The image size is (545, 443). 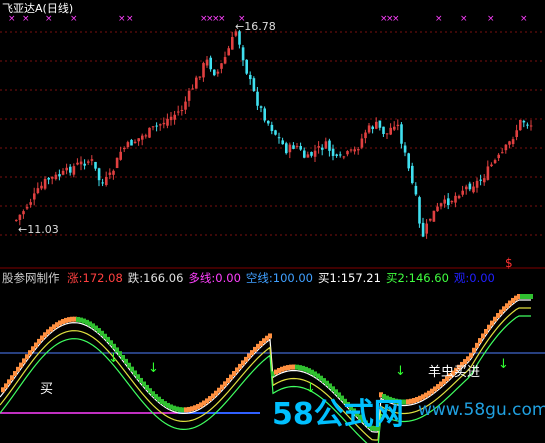 What do you see at coordinates (95, 278) in the screenshot?
I see `indicator-item: 涨:172.08` at bounding box center [95, 278].